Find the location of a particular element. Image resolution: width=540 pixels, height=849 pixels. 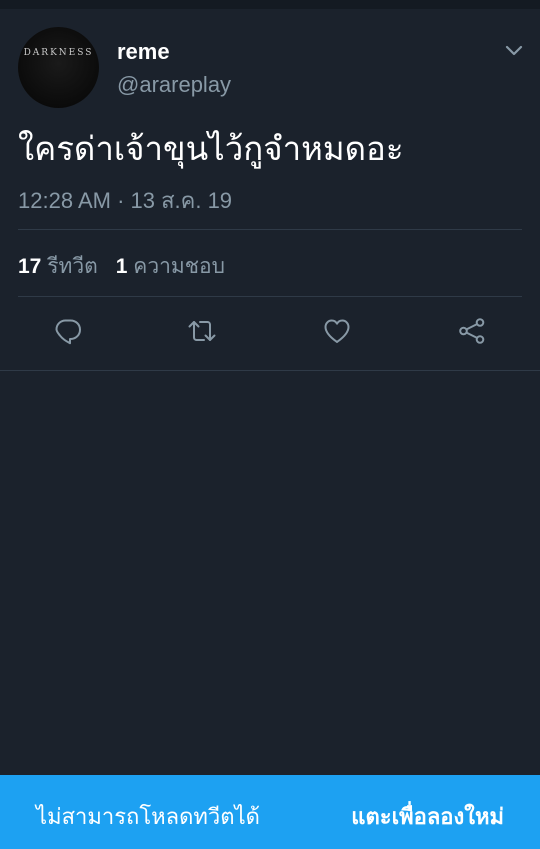

retweet-stat: 17 รีทวีต is located at coordinates (58, 266).